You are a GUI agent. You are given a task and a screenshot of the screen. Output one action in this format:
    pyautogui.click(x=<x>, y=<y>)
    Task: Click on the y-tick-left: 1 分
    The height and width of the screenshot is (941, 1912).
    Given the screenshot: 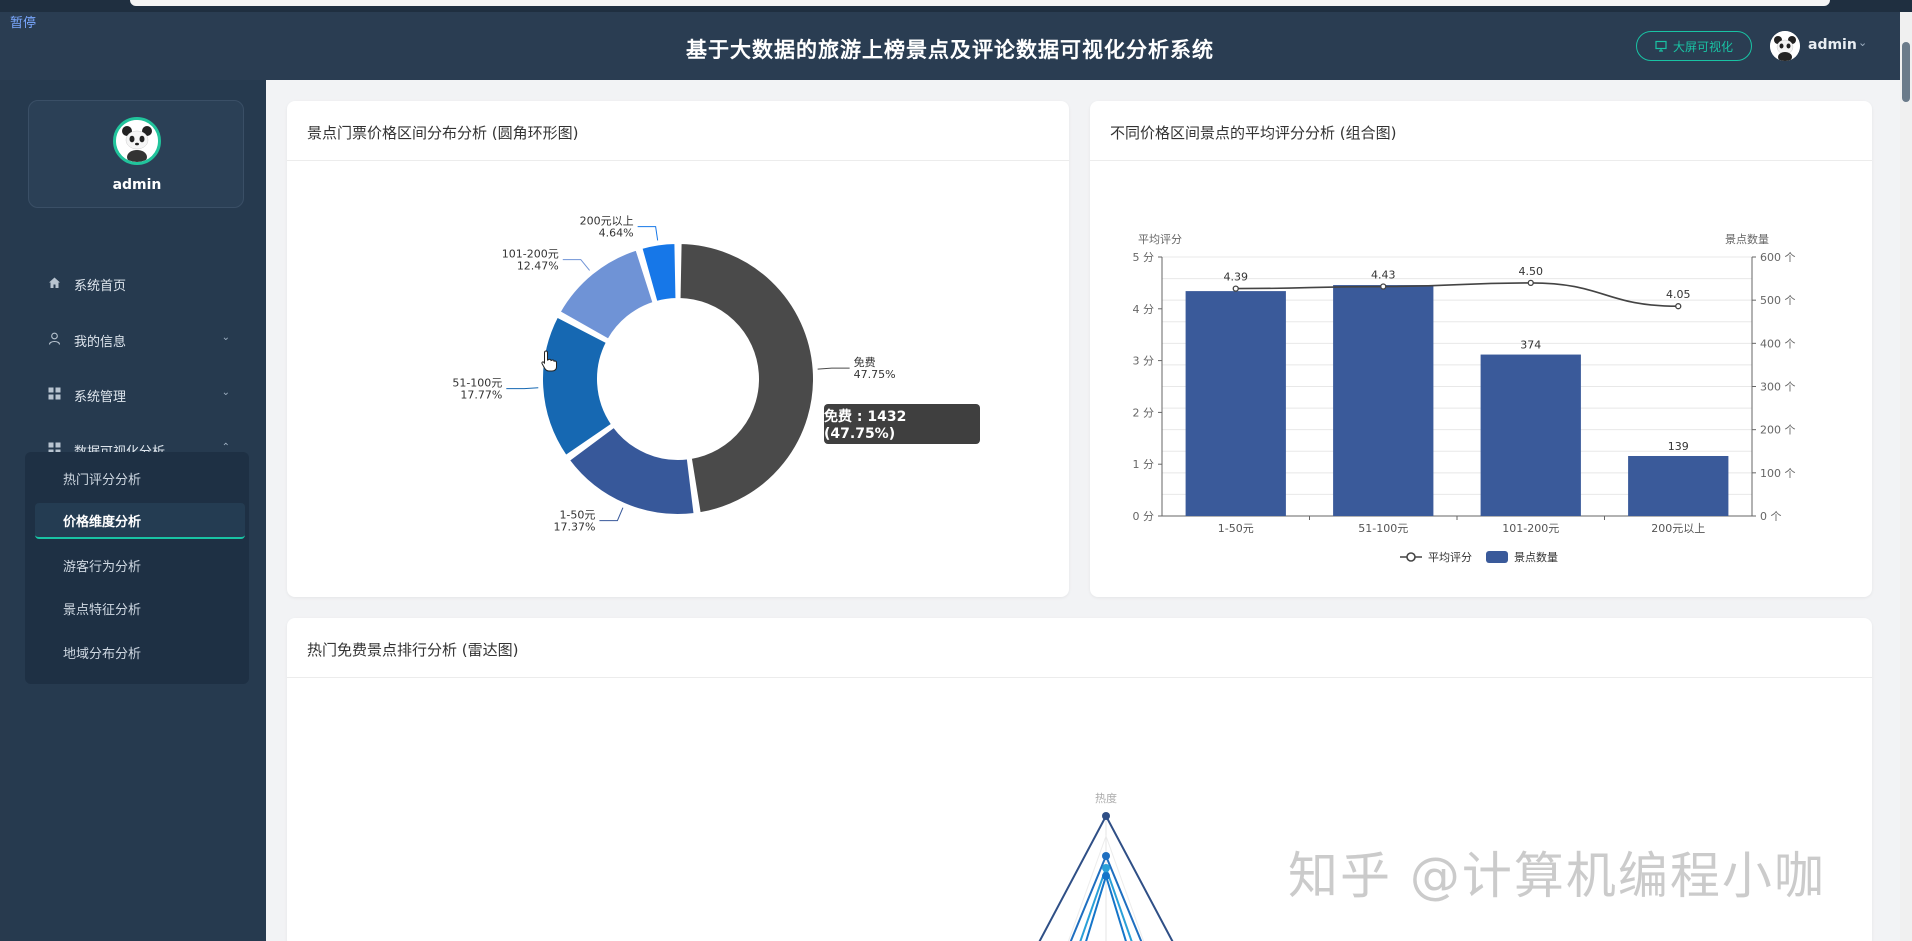 What is the action you would take?
    pyautogui.click(x=1144, y=464)
    